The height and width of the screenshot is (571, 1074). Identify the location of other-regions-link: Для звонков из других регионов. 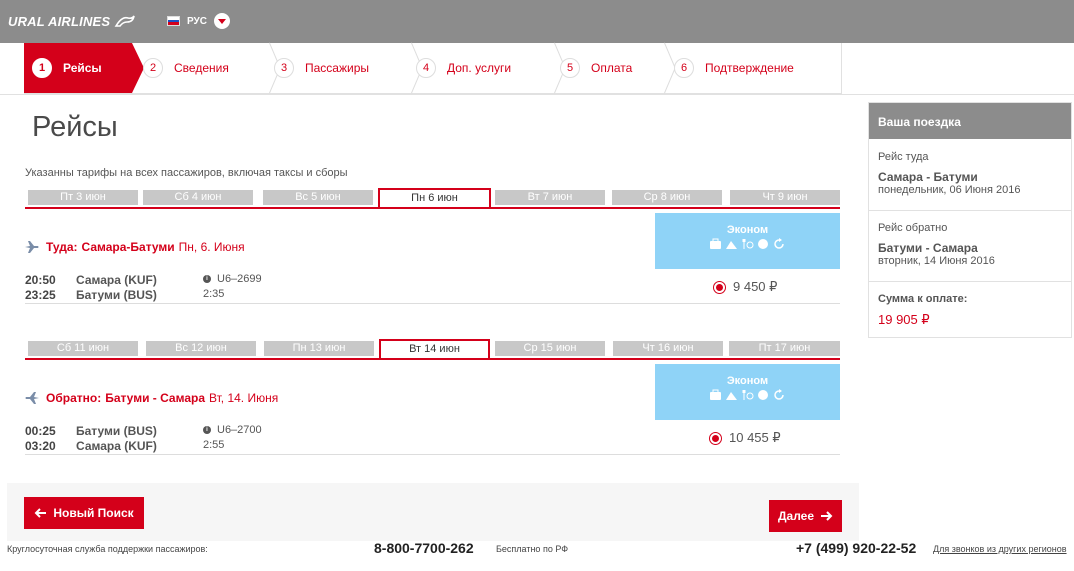
(1000, 549).